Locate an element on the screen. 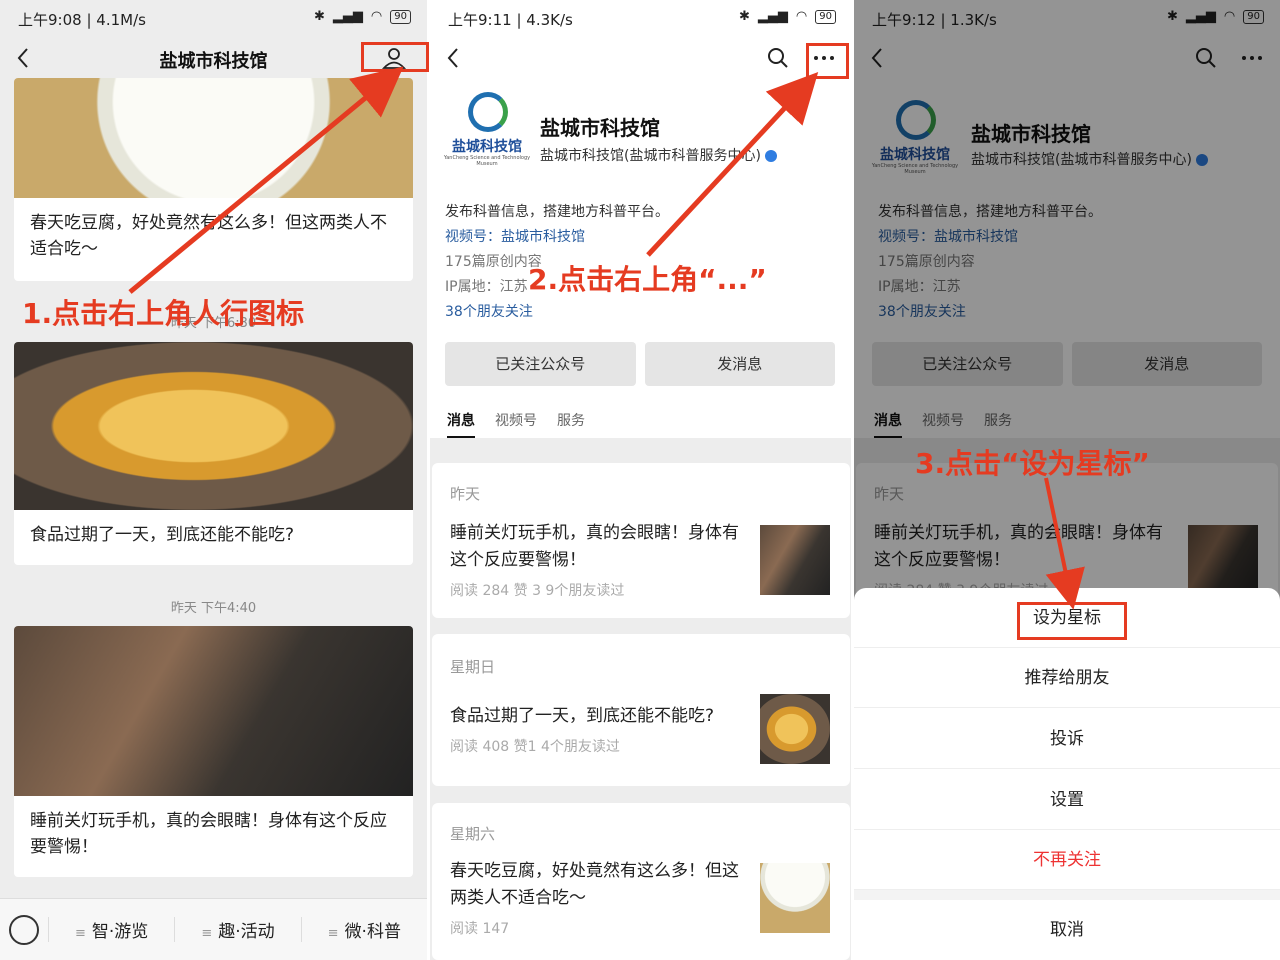  timestamp: 昨天 下午4:40 is located at coordinates (213, 608).